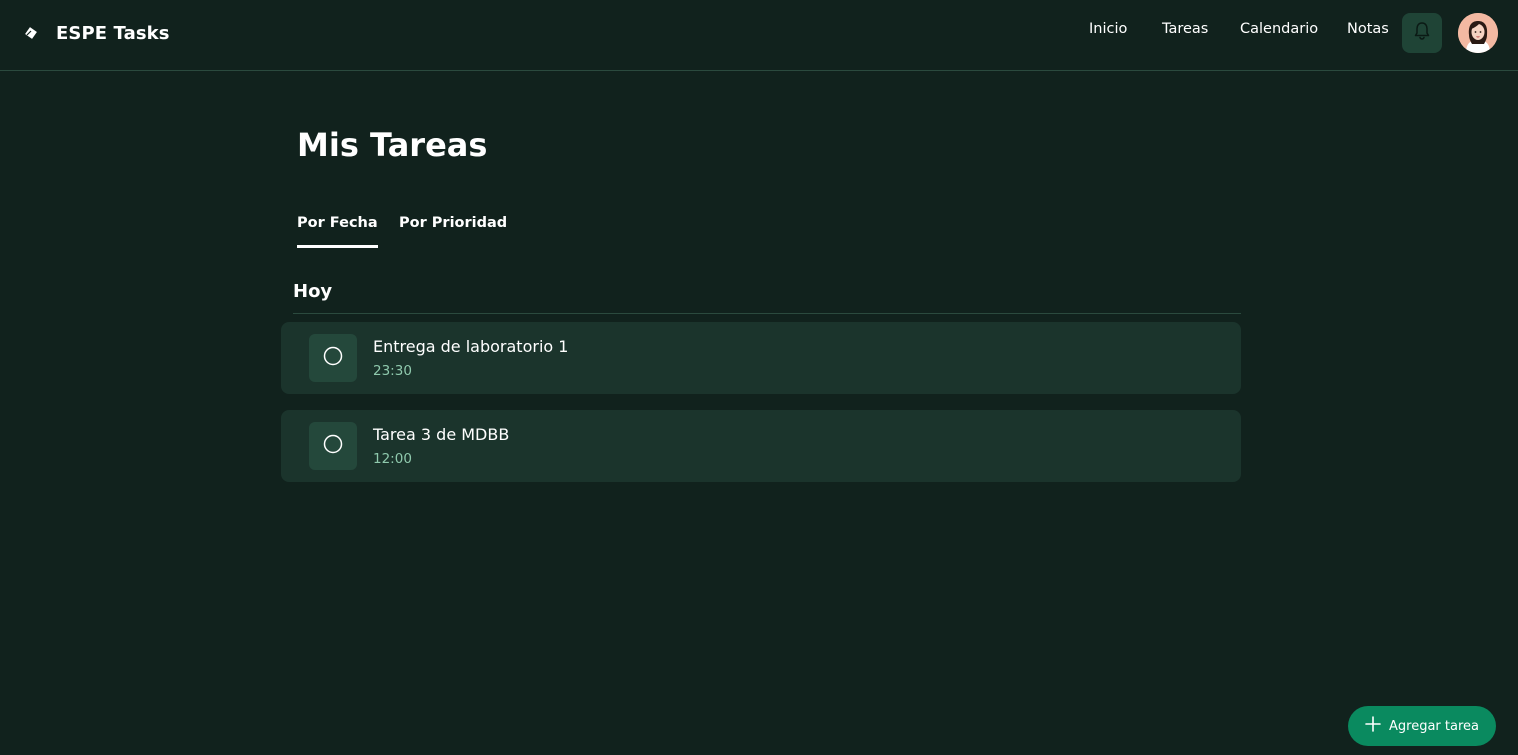 This screenshot has width=1518, height=755. I want to click on avatar-illustration, so click(1478, 33).